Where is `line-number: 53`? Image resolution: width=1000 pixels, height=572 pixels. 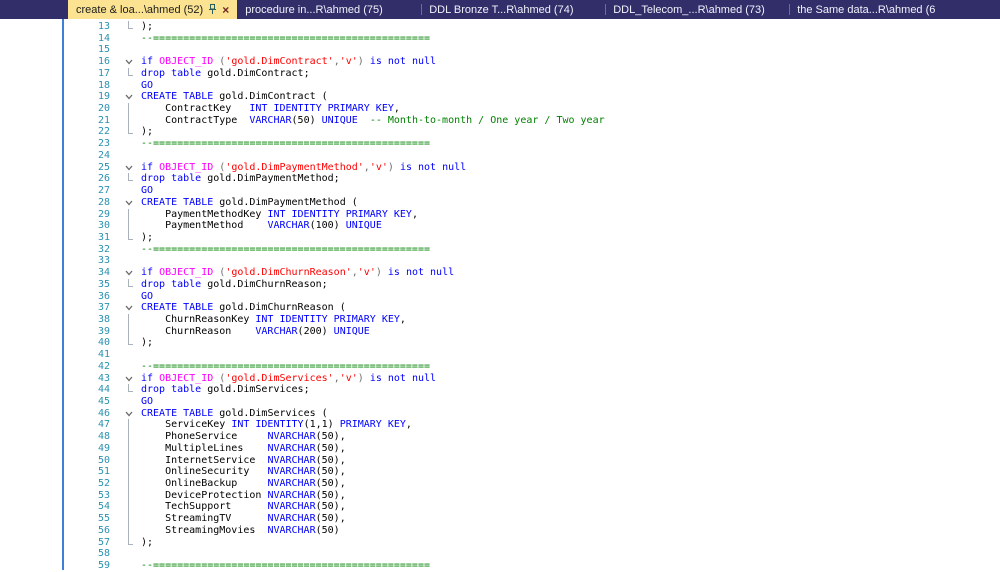
line-number: 53 is located at coordinates (87, 496).